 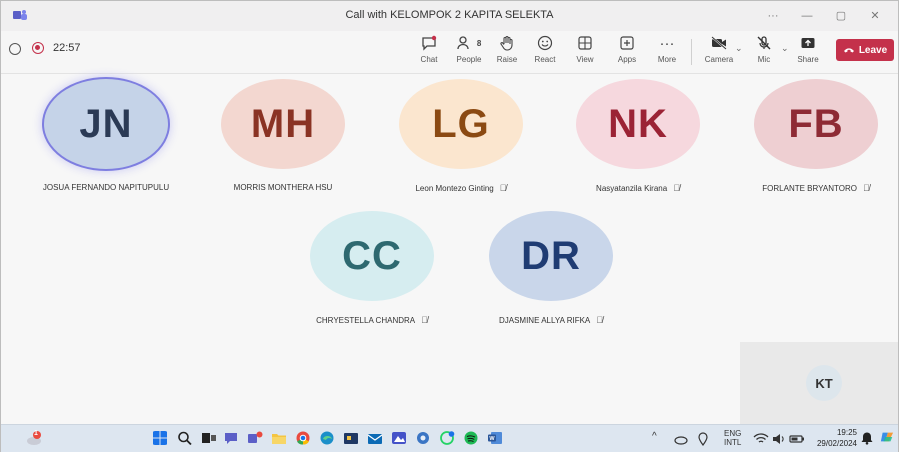 What do you see at coordinates (372, 320) in the screenshot?
I see `participant-name: CHRYESTELLA CHANDRA 🎙̸` at bounding box center [372, 320].